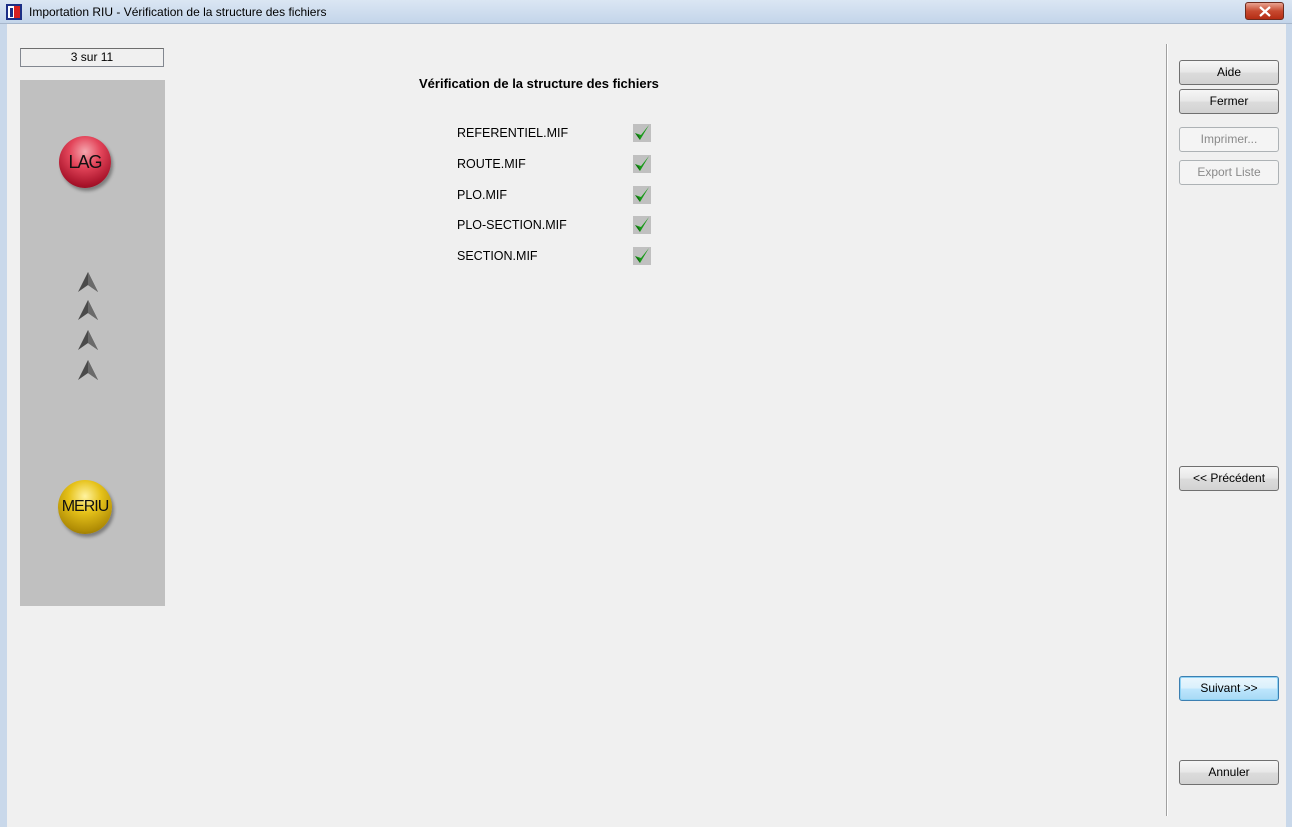 The height and width of the screenshot is (827, 1292). What do you see at coordinates (577, 135) in the screenshot?
I see `file-row: REFERENTIEL.MIF` at bounding box center [577, 135].